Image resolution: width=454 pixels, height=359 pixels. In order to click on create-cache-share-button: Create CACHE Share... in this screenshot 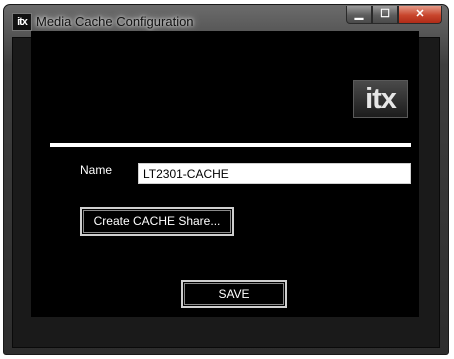, I will do `click(157, 221)`.